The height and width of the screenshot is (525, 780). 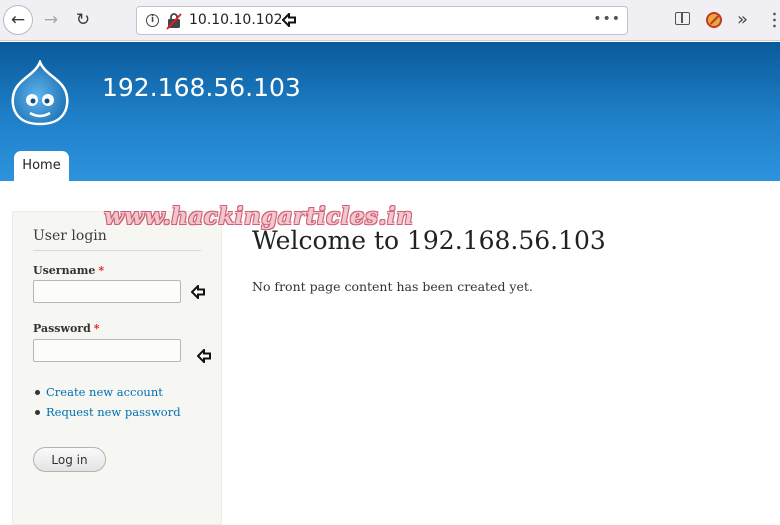 I want to click on back-arrow-icon: ←, so click(x=18, y=20).